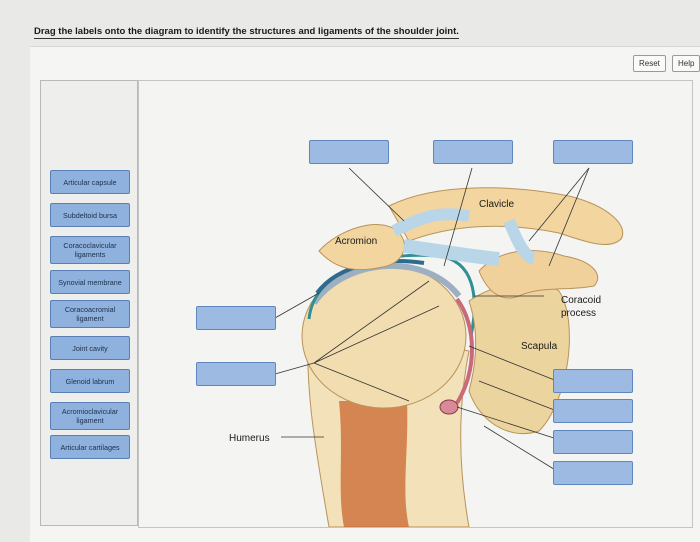 This screenshot has height=542, width=700. I want to click on label-coracoacromial-ligament: Coracoacromial ligament, so click(90, 314).